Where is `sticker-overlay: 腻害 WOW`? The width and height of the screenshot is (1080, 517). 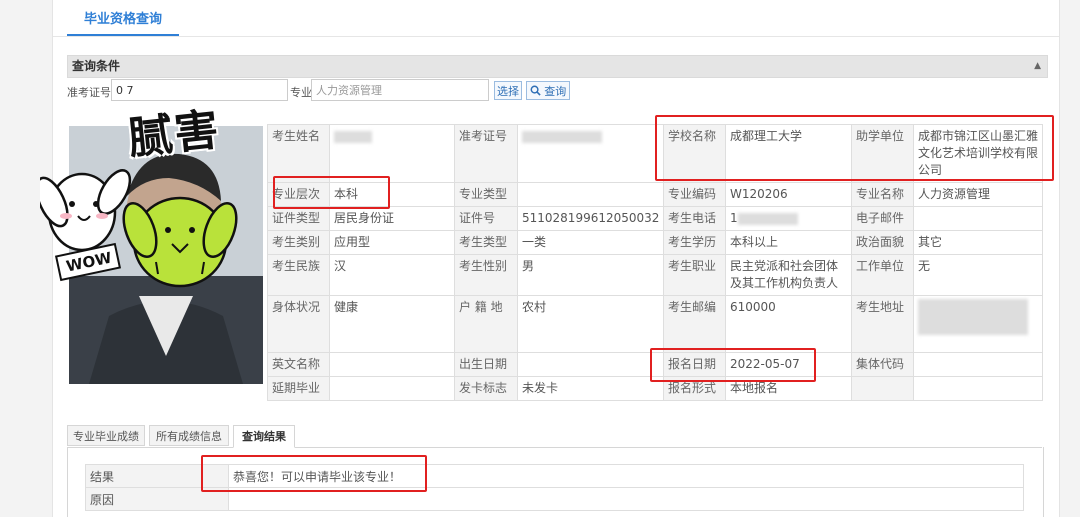 sticker-overlay: 腻害 WOW is located at coordinates (150, 192).